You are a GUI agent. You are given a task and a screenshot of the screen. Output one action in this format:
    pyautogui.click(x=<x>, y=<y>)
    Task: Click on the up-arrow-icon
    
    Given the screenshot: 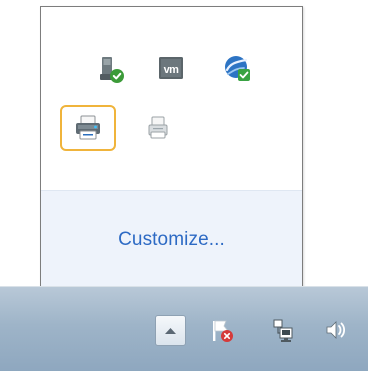 What is the action you would take?
    pyautogui.click(x=170, y=330)
    